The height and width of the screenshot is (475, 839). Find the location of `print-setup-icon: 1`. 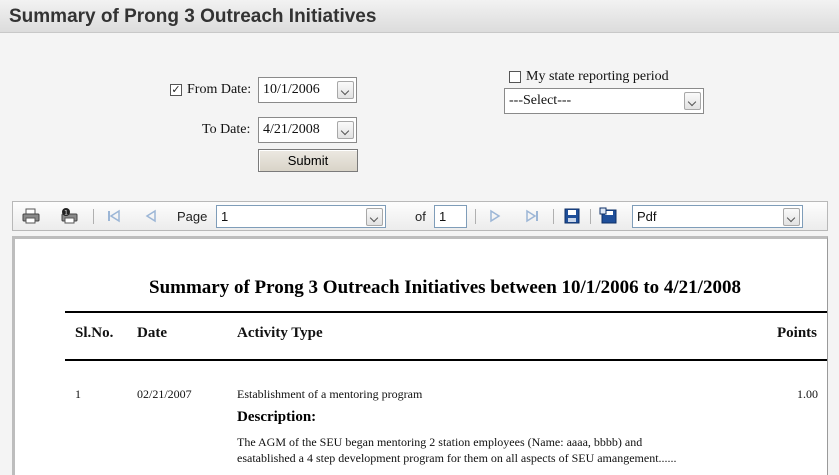

print-setup-icon: 1 is located at coordinates (69, 216).